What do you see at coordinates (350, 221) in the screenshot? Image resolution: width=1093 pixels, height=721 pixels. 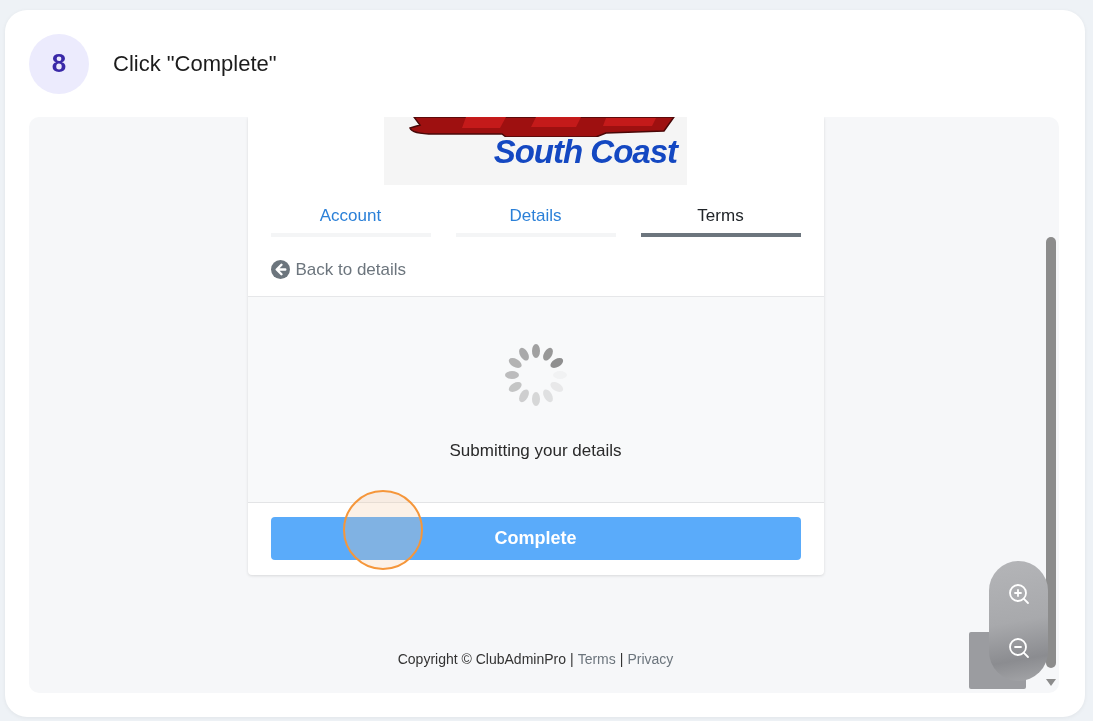 I see `form-tab: Account` at bounding box center [350, 221].